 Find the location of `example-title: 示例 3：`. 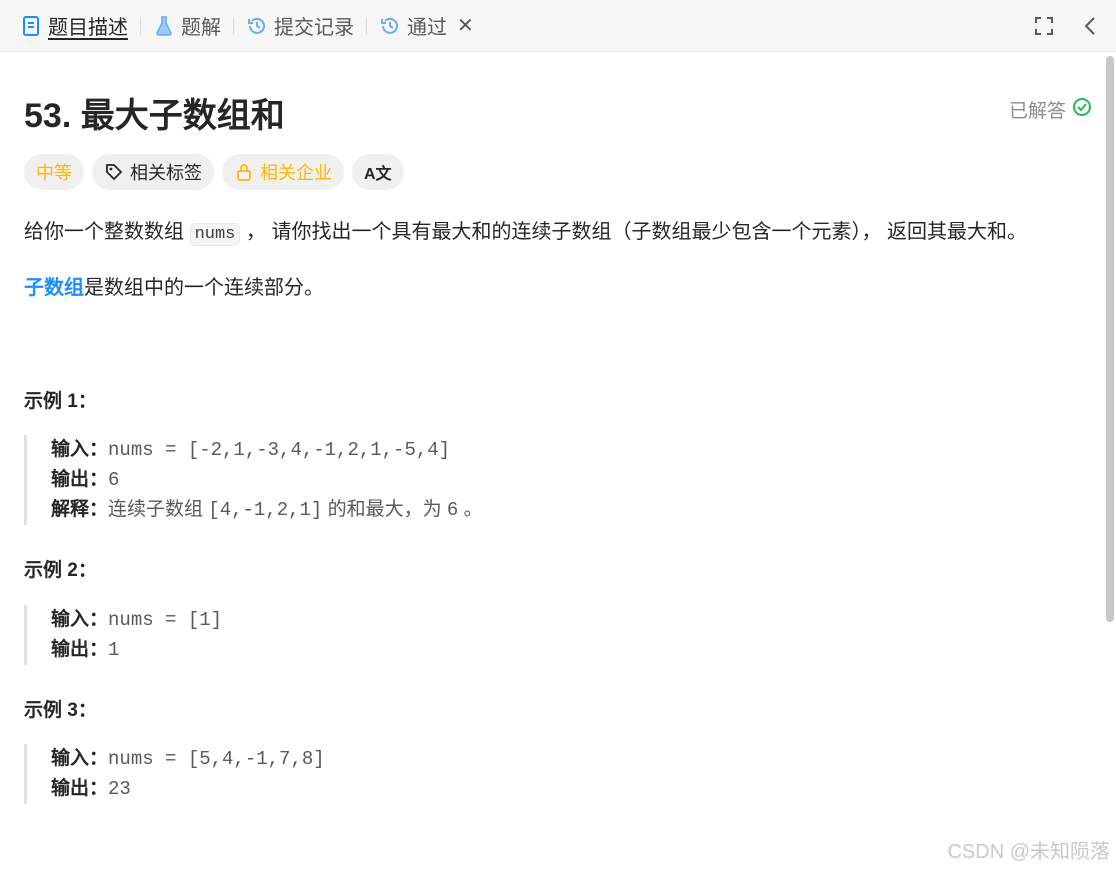

example-title: 示例 3： is located at coordinates (60, 710).